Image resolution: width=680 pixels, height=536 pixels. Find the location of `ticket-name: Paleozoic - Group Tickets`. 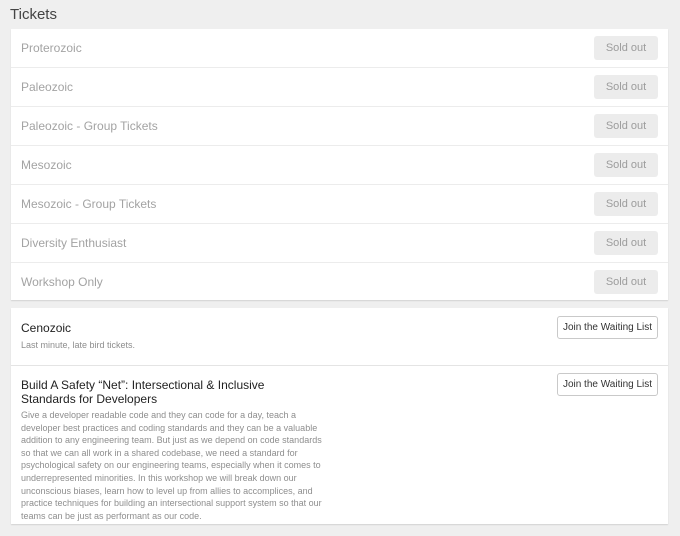

ticket-name: Paleozoic - Group Tickets is located at coordinates (89, 126).